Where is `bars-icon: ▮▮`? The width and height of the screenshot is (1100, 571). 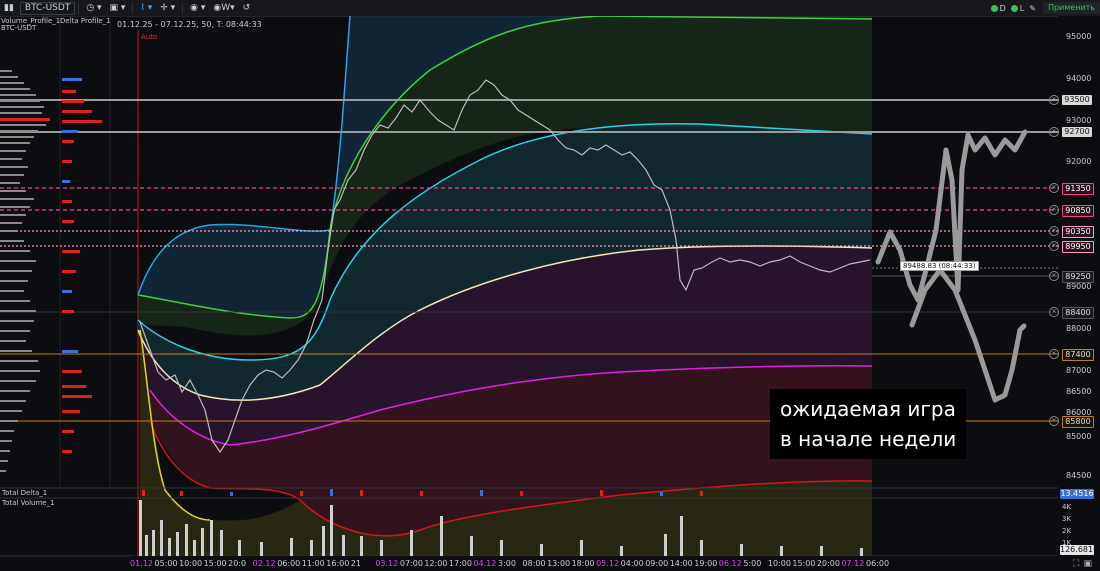 bars-icon: ▮▮ is located at coordinates (9, 8).